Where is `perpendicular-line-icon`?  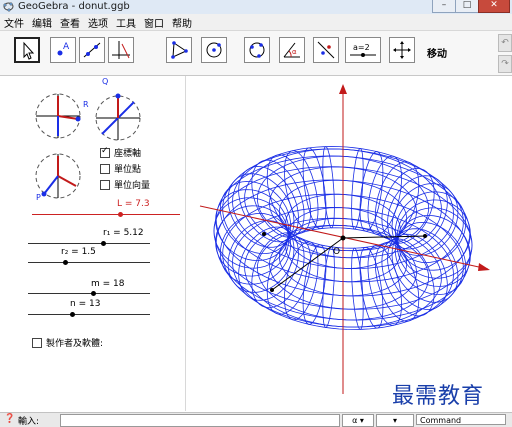 perpendicular-line-icon is located at coordinates (121, 50).